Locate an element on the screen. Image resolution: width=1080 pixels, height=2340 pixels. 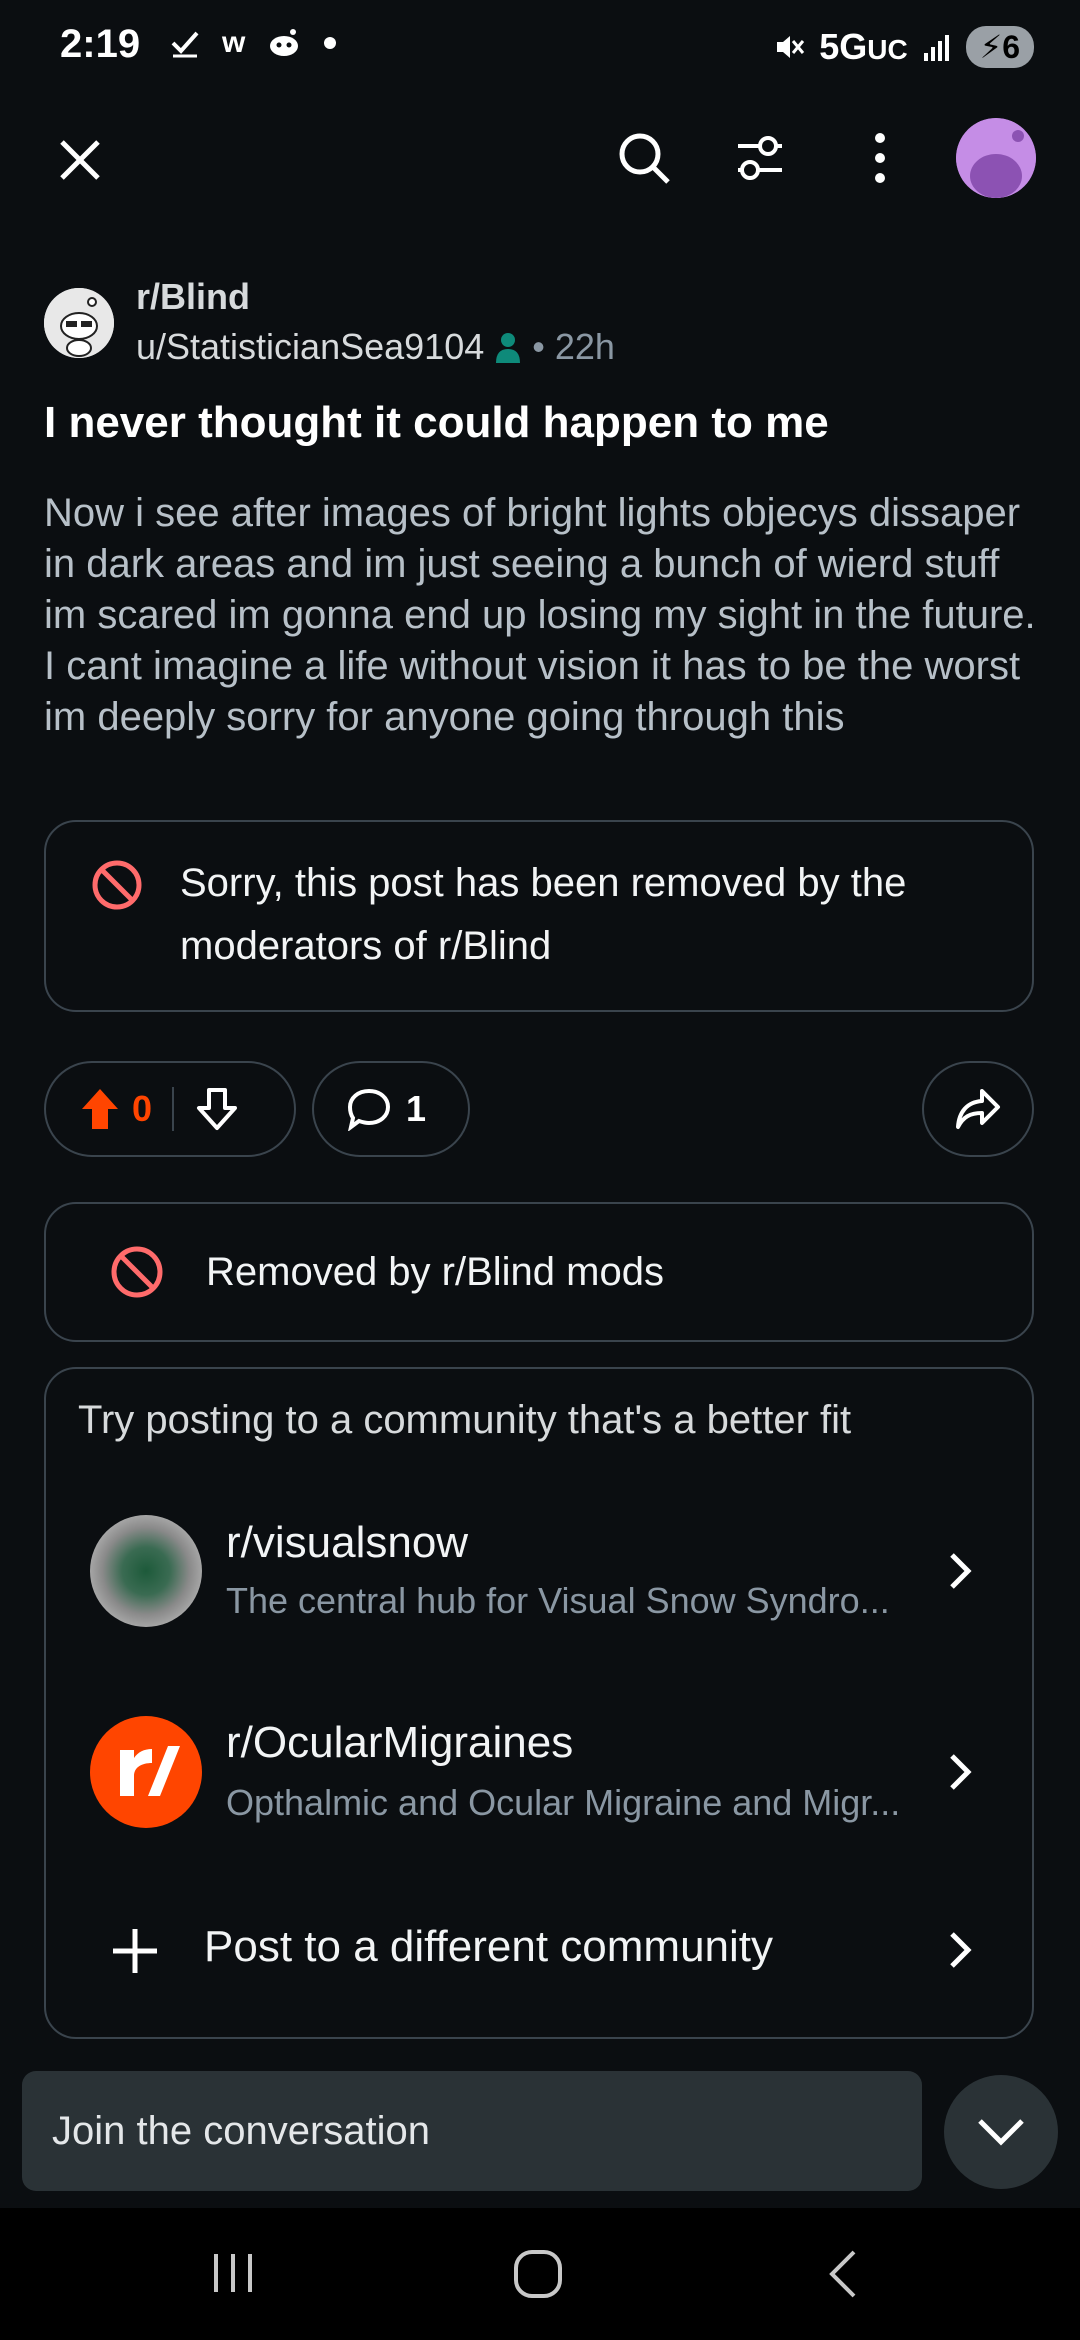
chevron-down-icon is located at coordinates (1001, 2132).